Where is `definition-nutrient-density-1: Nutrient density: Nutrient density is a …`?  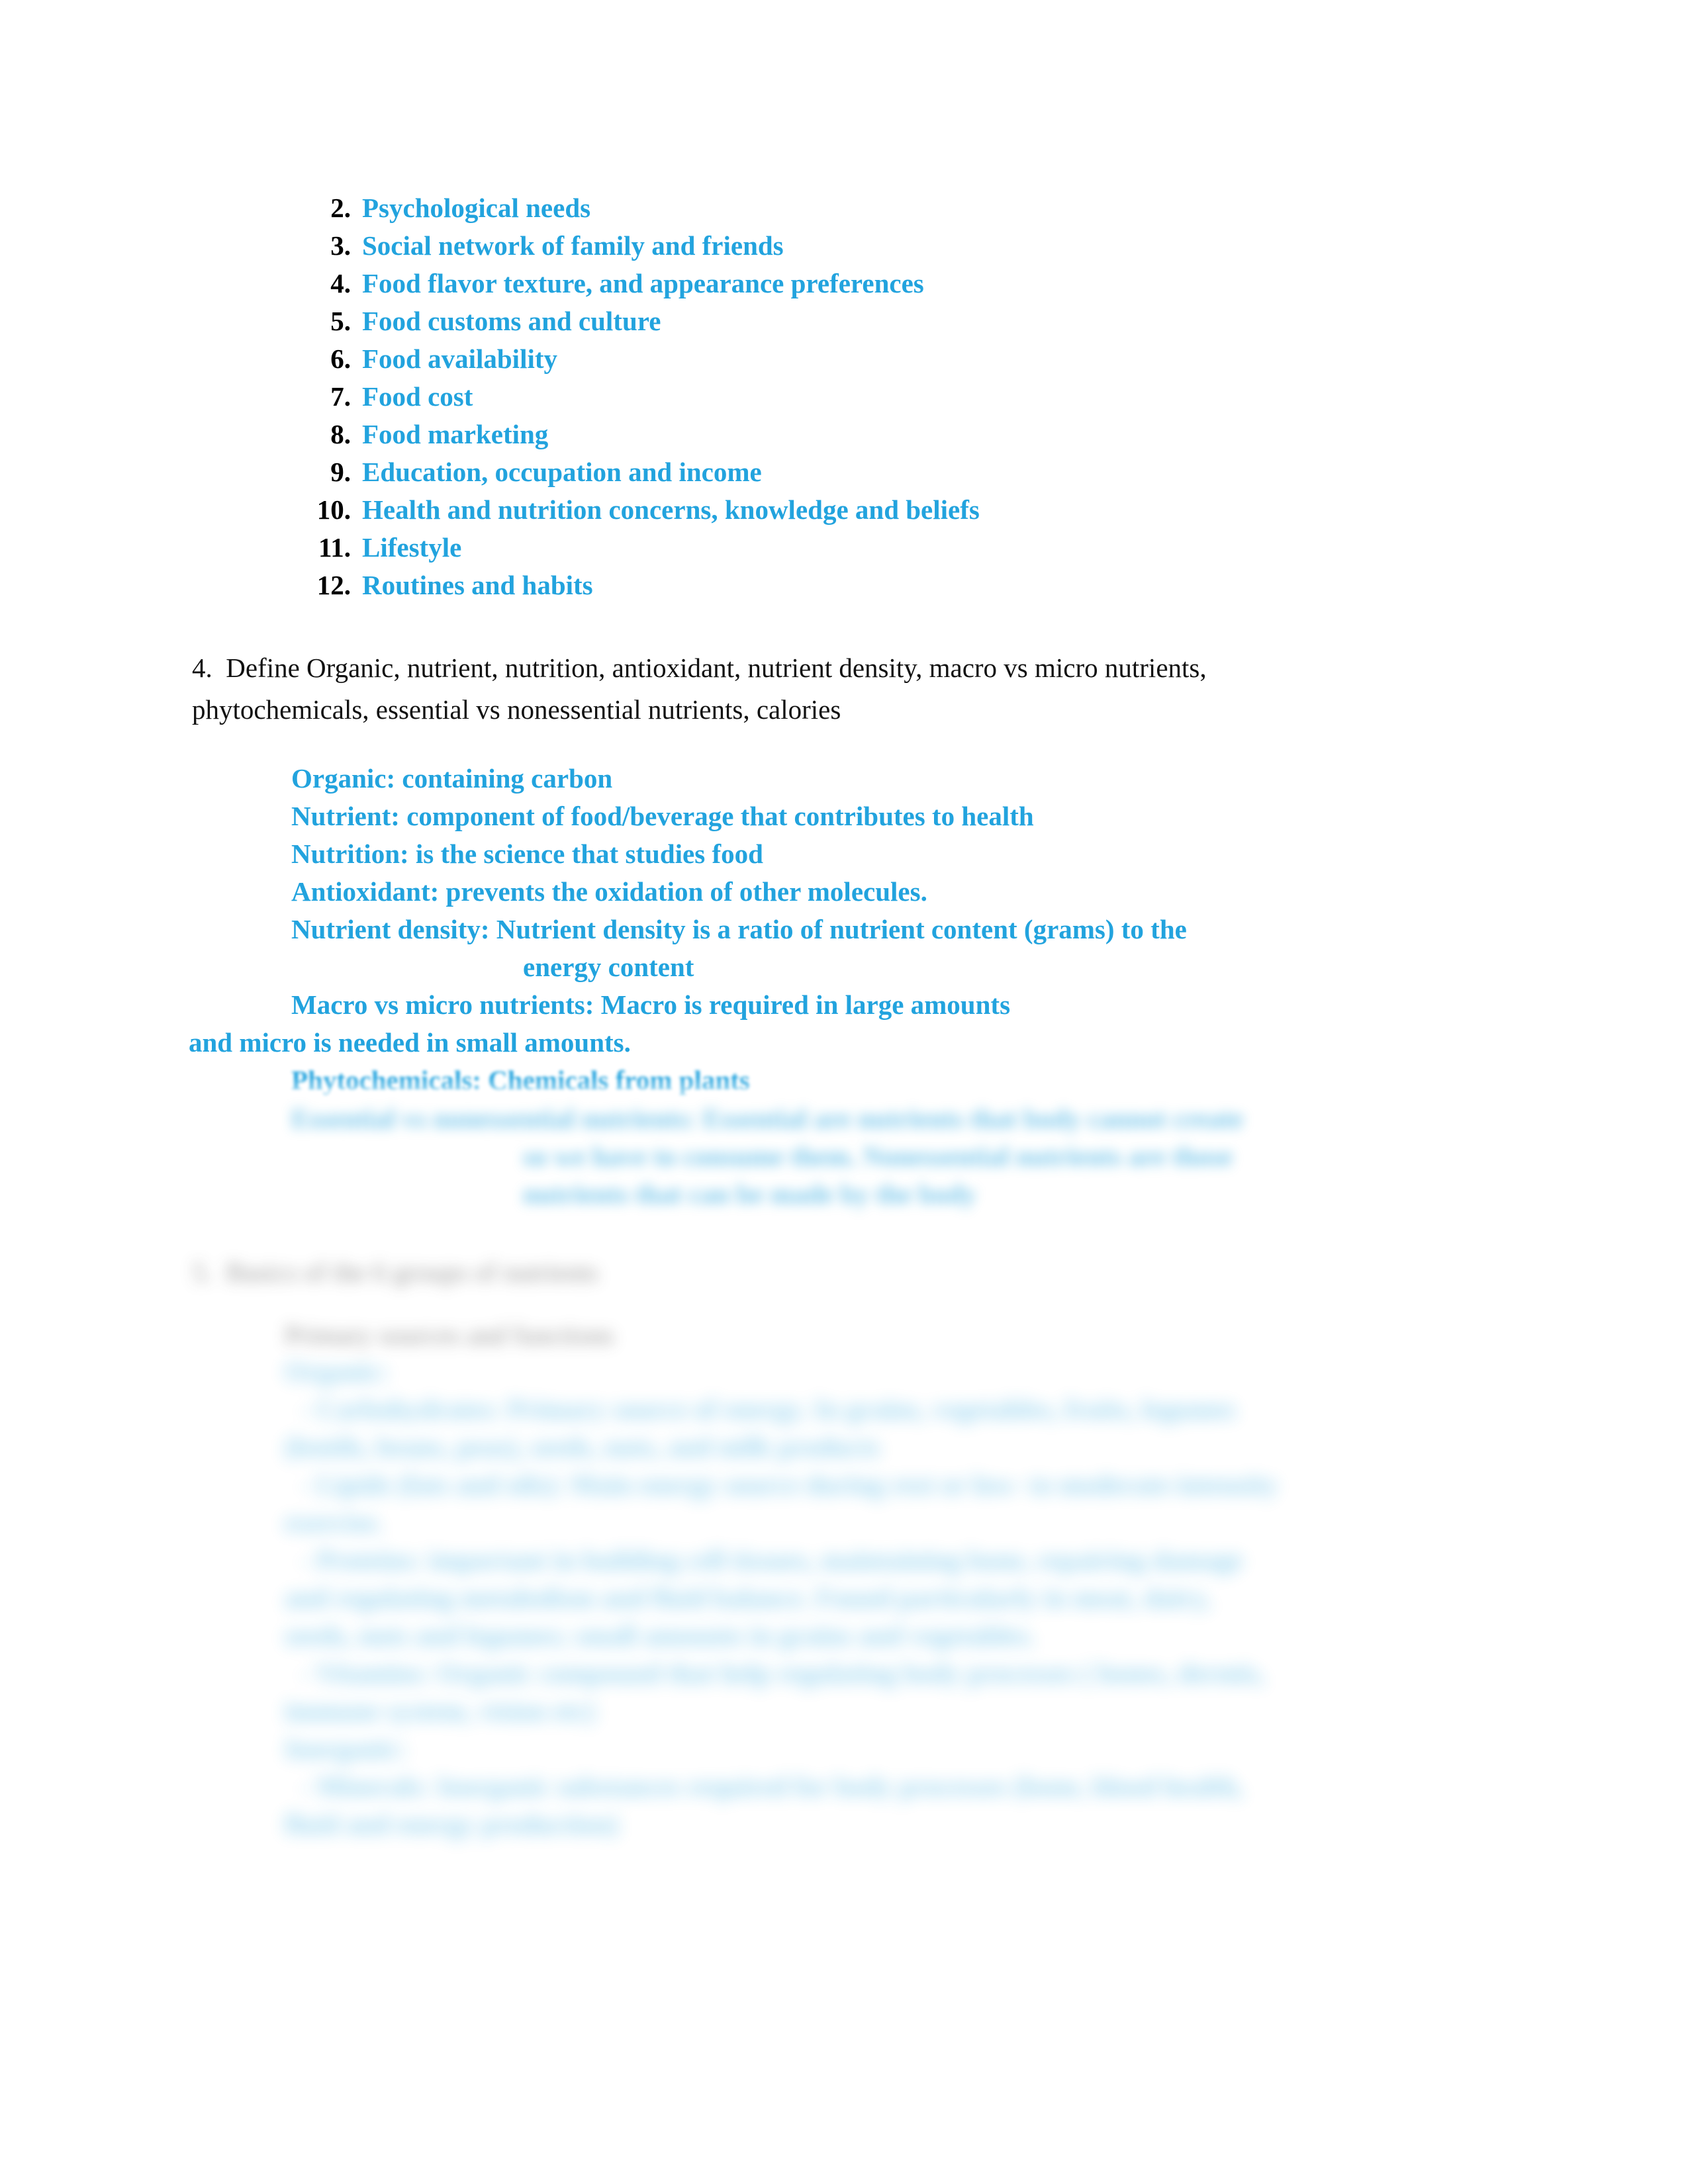
definition-nutrient-density-1: Nutrient density: Nutrient density is a … is located at coordinates (739, 929).